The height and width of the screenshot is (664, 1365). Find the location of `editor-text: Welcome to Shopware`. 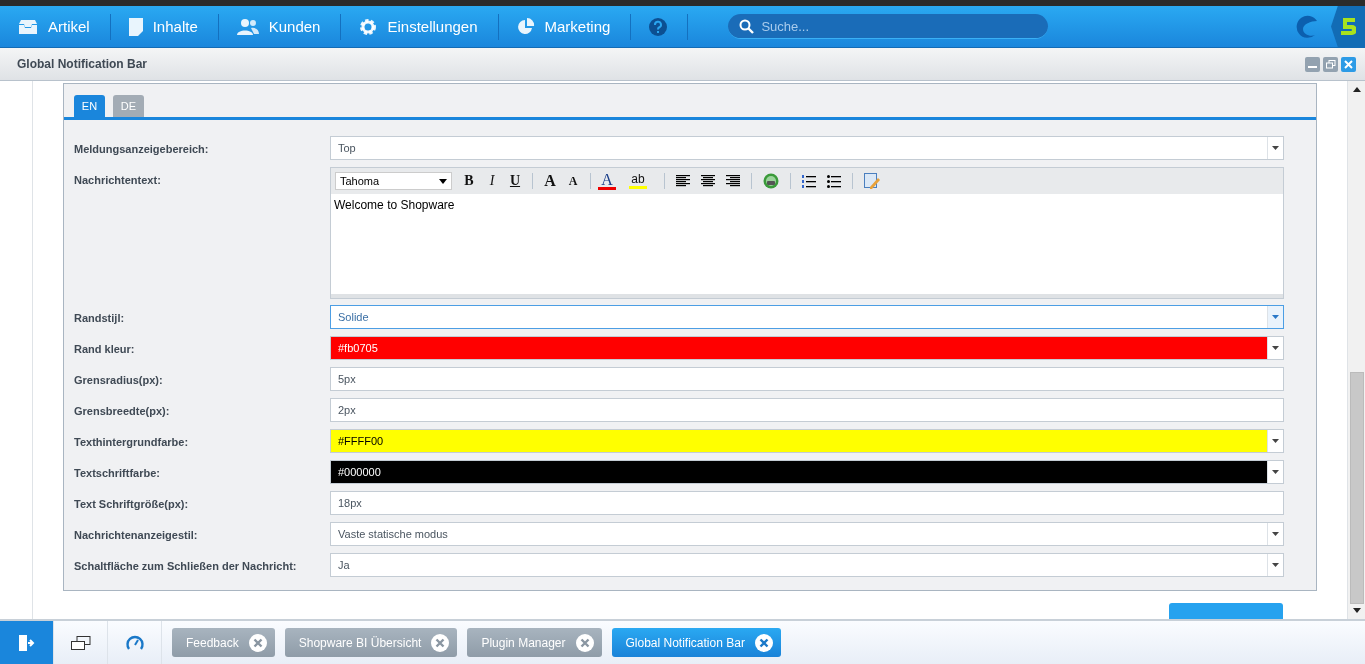

editor-text: Welcome to Shopware is located at coordinates (394, 205).